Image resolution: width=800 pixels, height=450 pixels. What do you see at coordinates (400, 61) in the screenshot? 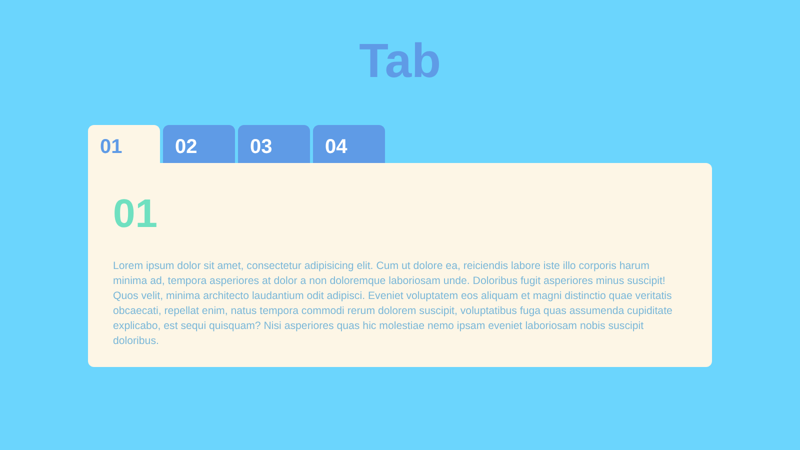
I see `page-title: Tab` at bounding box center [400, 61].